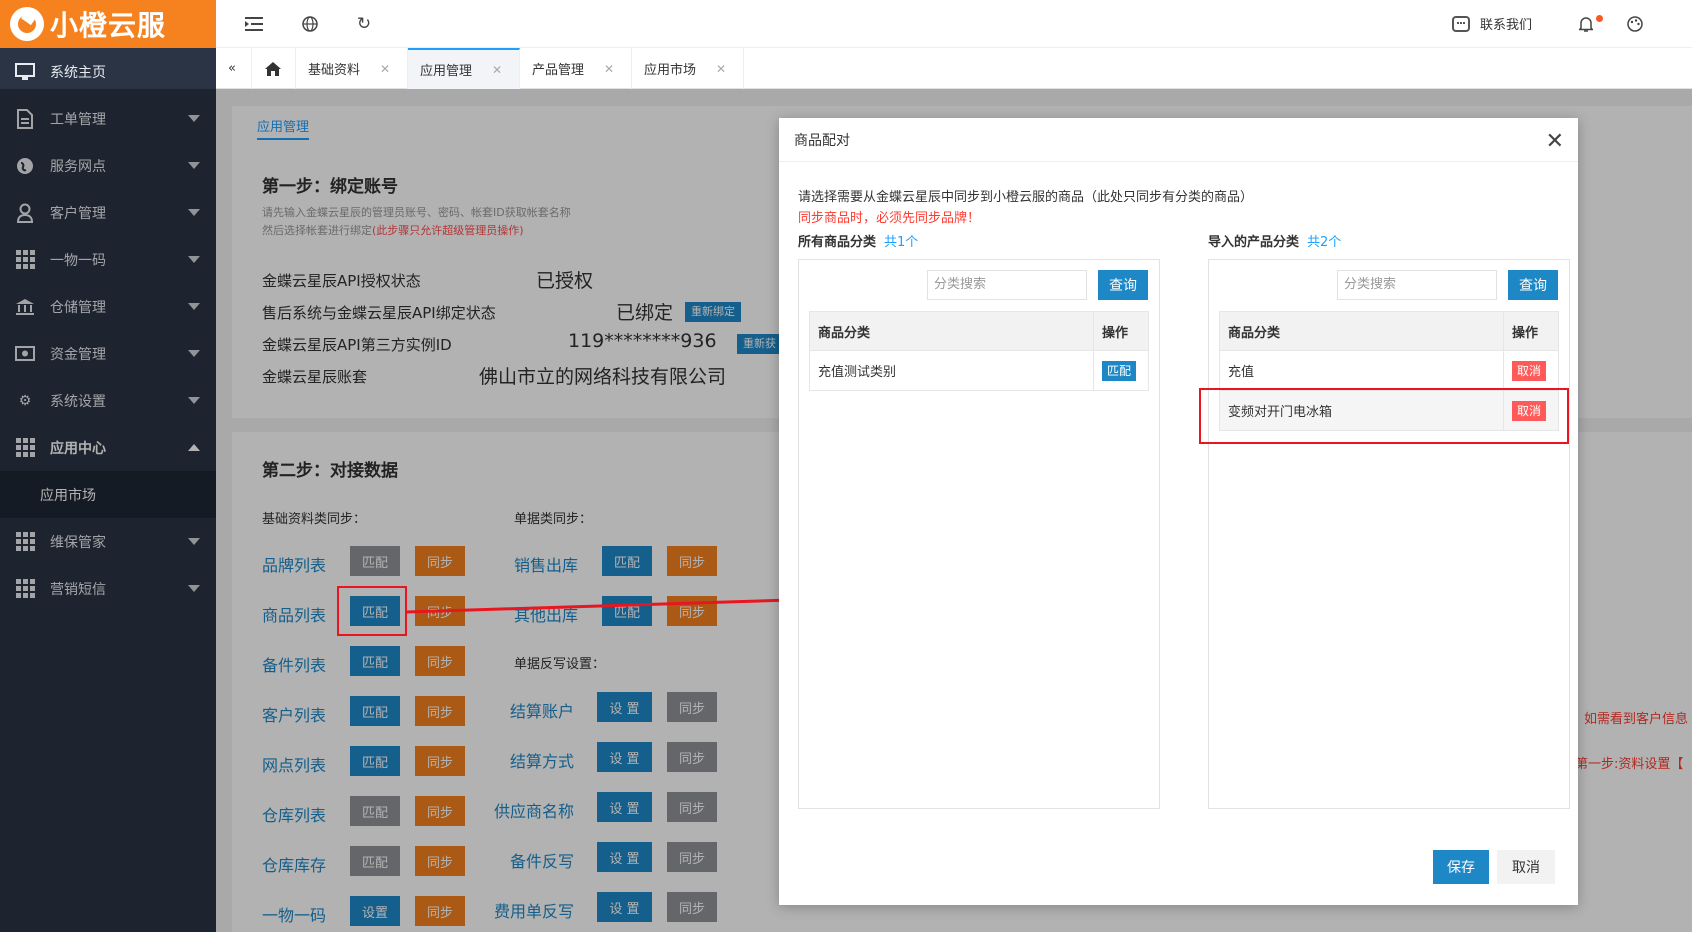 This screenshot has width=1692, height=932. Describe the element at coordinates (1254, 242) in the screenshot. I see `section-title: 导入的产品分类` at that location.